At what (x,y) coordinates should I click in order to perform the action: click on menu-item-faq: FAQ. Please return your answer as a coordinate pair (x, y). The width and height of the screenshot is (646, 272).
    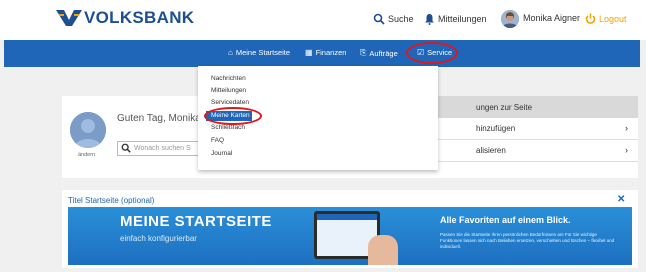
    Looking at the image, I should click on (217, 140).